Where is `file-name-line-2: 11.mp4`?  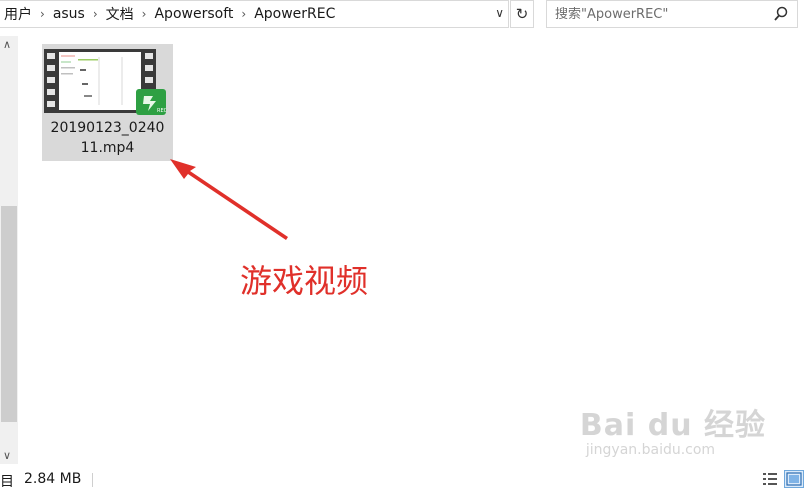
file-name-line-2: 11.mp4 is located at coordinates (107, 148).